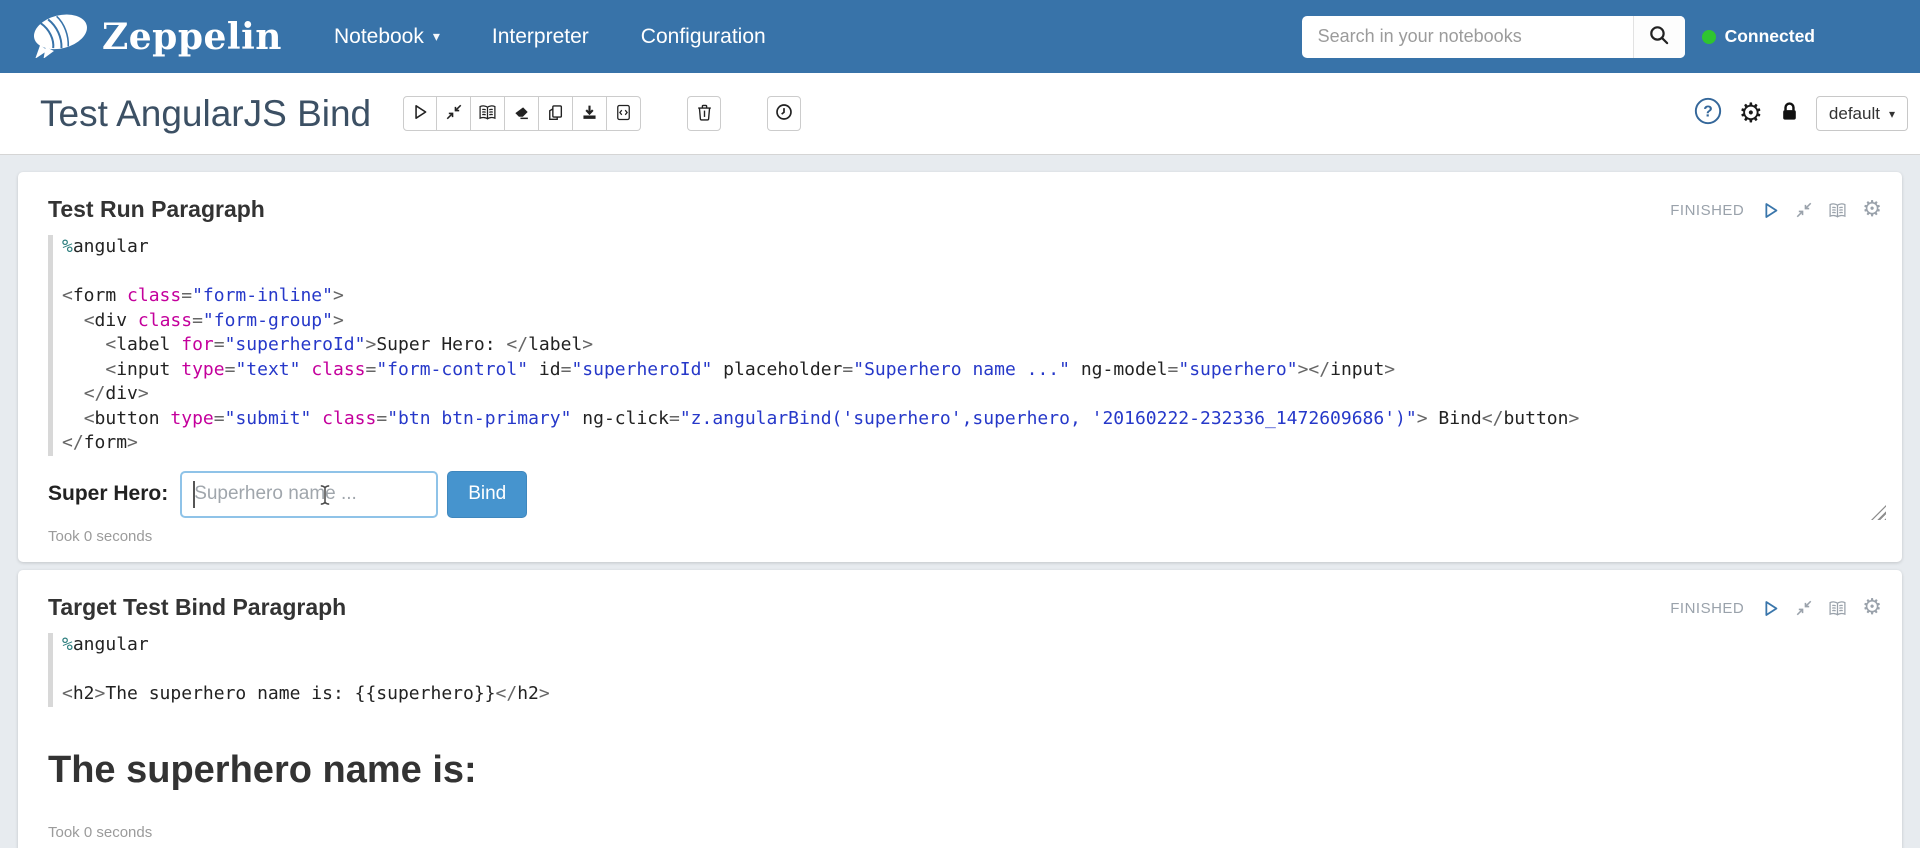 The height and width of the screenshot is (848, 1920). I want to click on trash-icon, so click(704, 114).